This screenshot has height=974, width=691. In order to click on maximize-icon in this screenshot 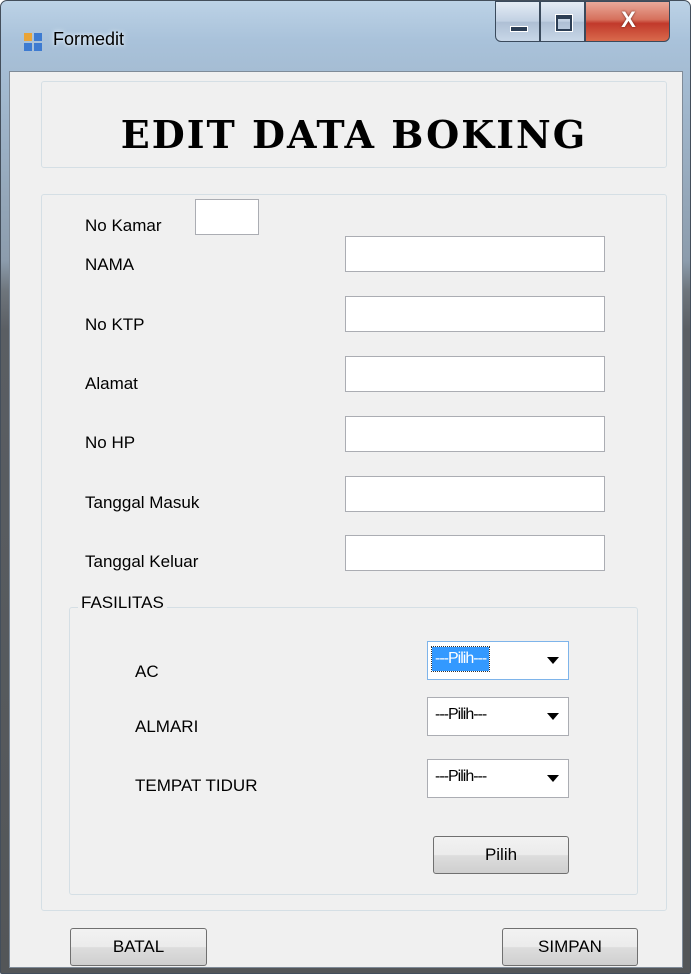, I will do `click(564, 23)`.